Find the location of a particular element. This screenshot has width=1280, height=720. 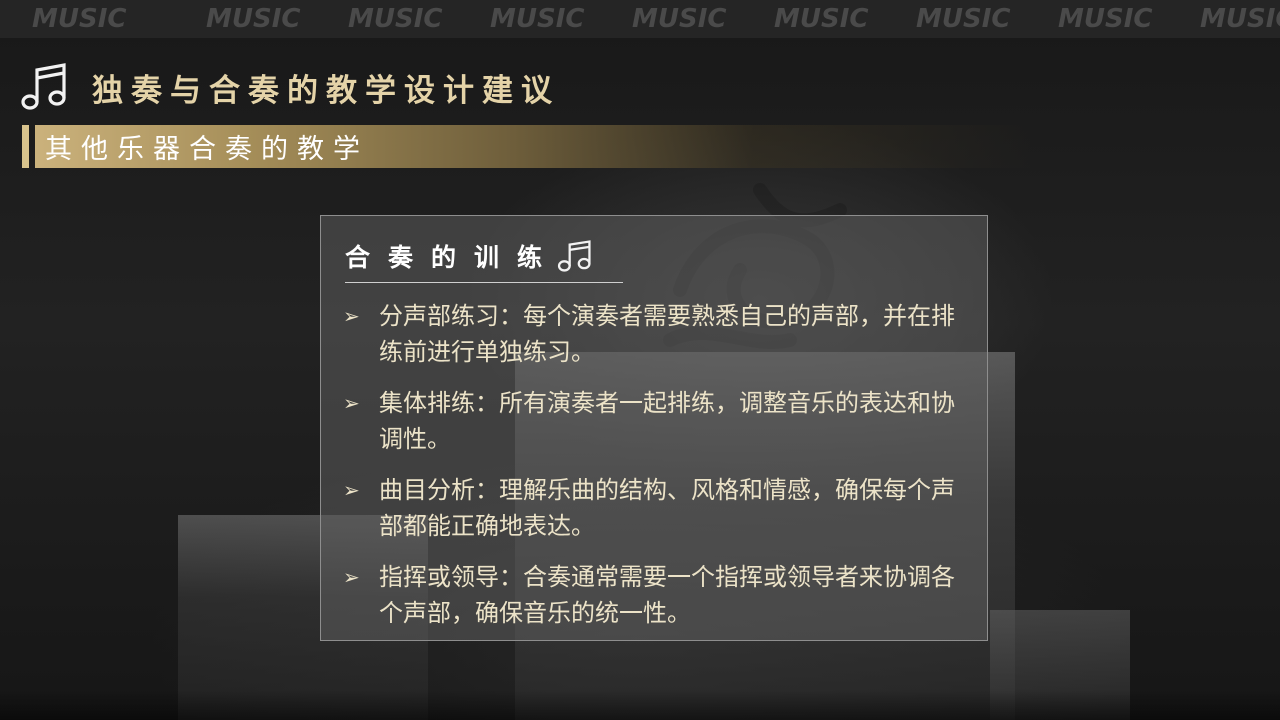

list-item: ➢ 指挥或领导：合奏通常需要一个指挥或领导者来协调各个声部，确保音乐的统一性。 is located at coordinates (658, 595).